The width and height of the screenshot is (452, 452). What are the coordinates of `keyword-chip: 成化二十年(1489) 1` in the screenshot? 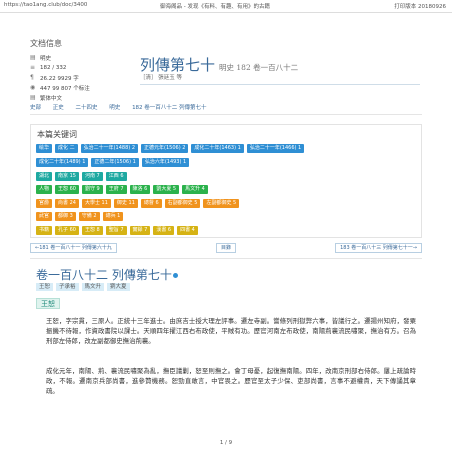 It's located at (62, 162).